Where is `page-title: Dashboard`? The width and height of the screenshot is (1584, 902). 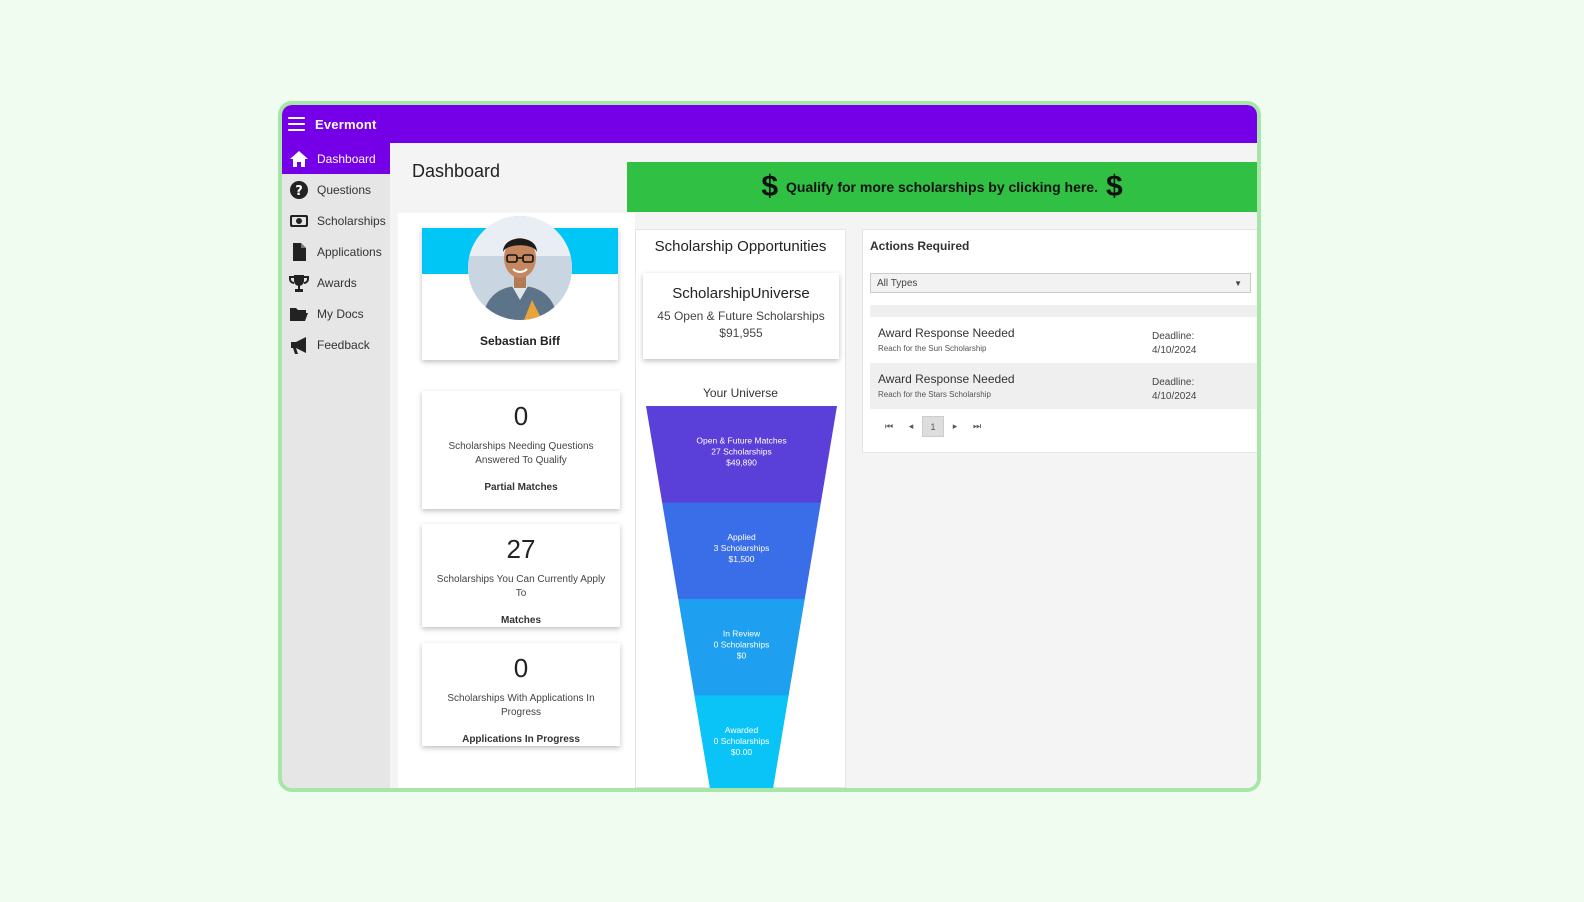 page-title: Dashboard is located at coordinates (456, 171).